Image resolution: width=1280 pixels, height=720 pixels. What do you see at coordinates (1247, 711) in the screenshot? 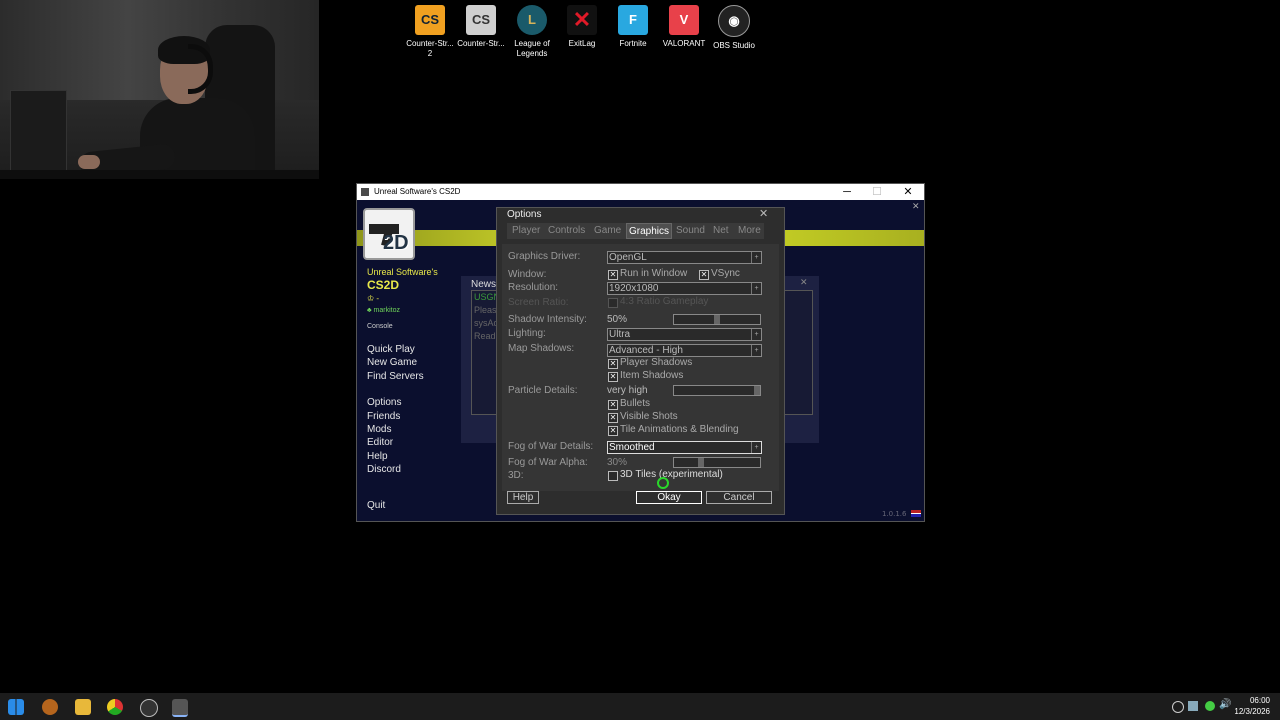
I see `clock-date: 12/3/2026` at bounding box center [1247, 711].